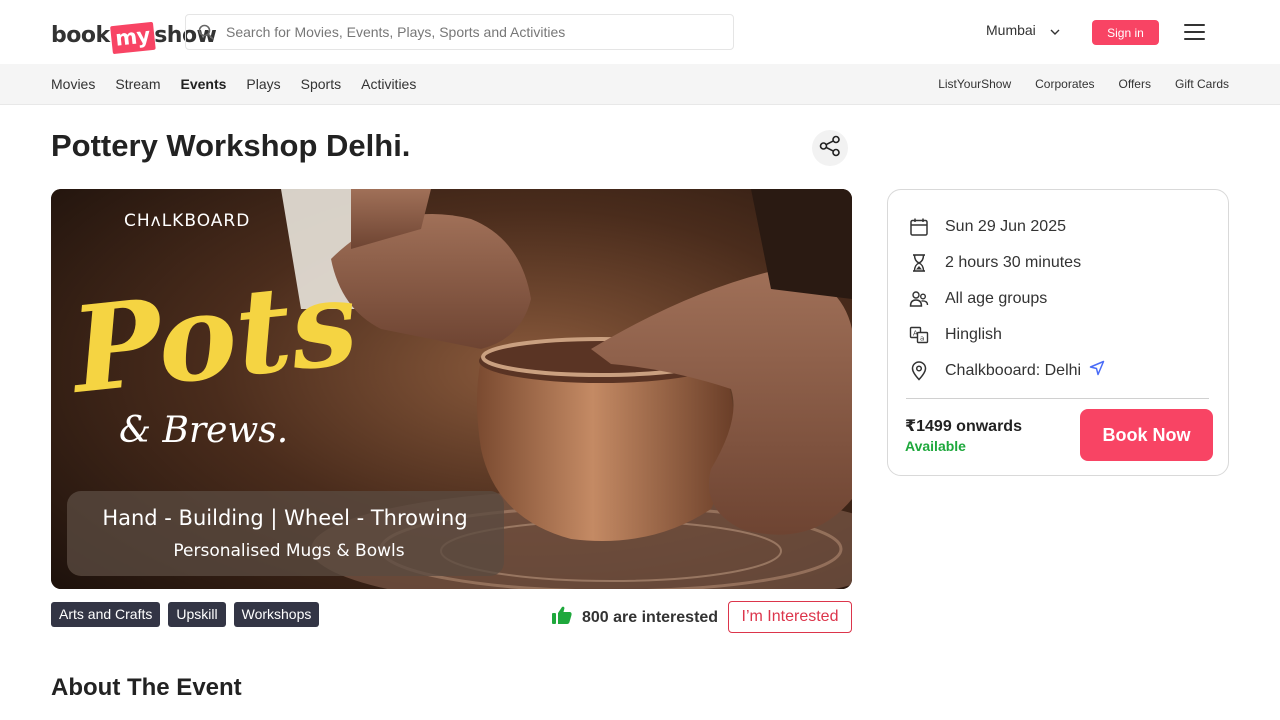  Describe the element at coordinates (132, 38) in the screenshot. I see `logo-text-my: my` at that location.